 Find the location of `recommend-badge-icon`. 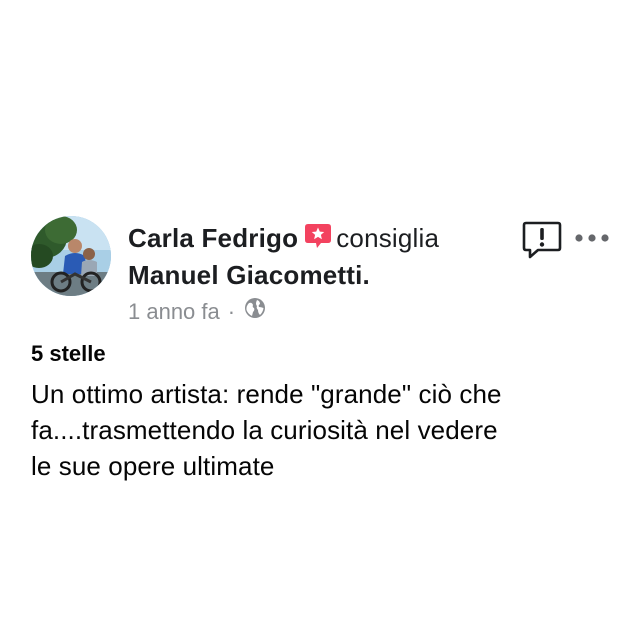

recommend-badge-icon is located at coordinates (318, 240).